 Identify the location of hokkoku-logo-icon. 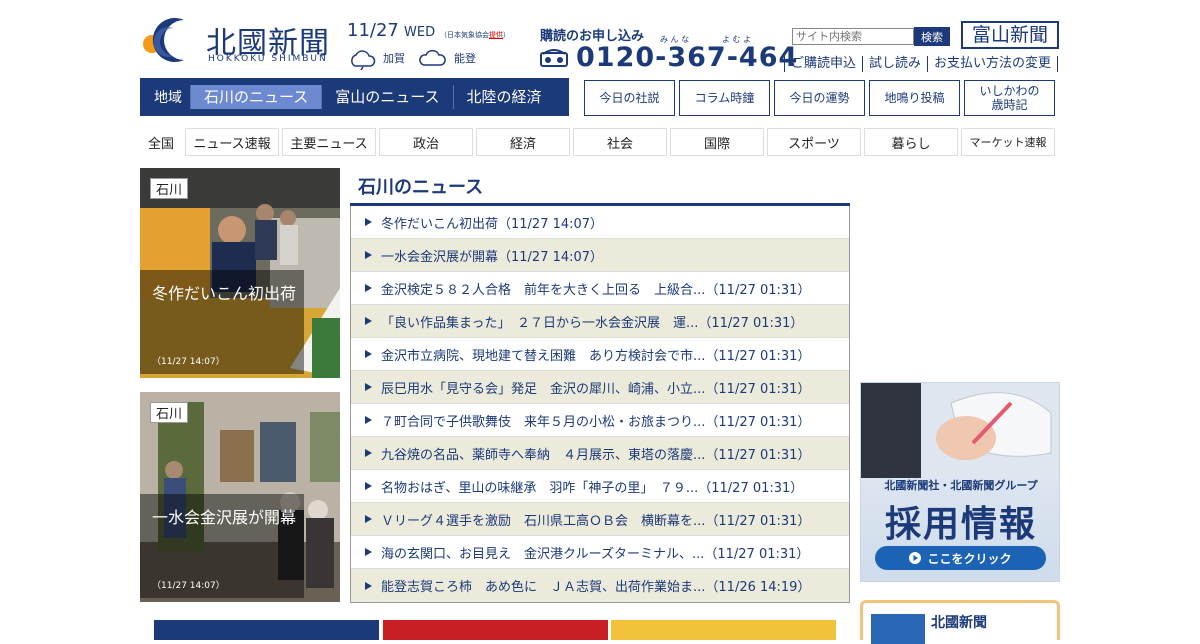
(169, 40).